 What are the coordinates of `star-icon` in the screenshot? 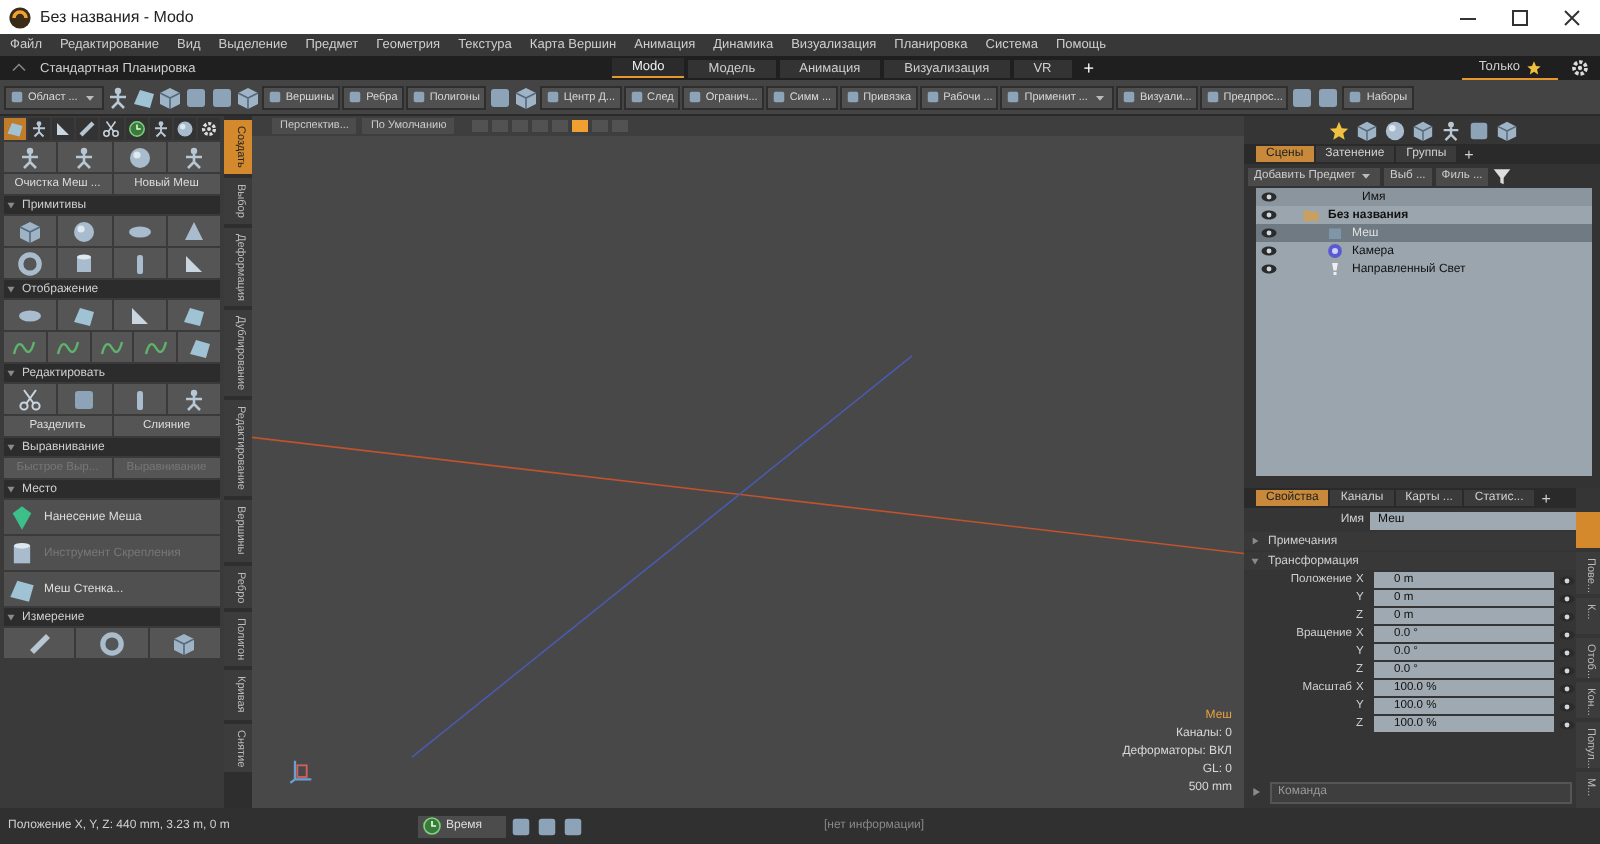 It's located at (1338, 130).